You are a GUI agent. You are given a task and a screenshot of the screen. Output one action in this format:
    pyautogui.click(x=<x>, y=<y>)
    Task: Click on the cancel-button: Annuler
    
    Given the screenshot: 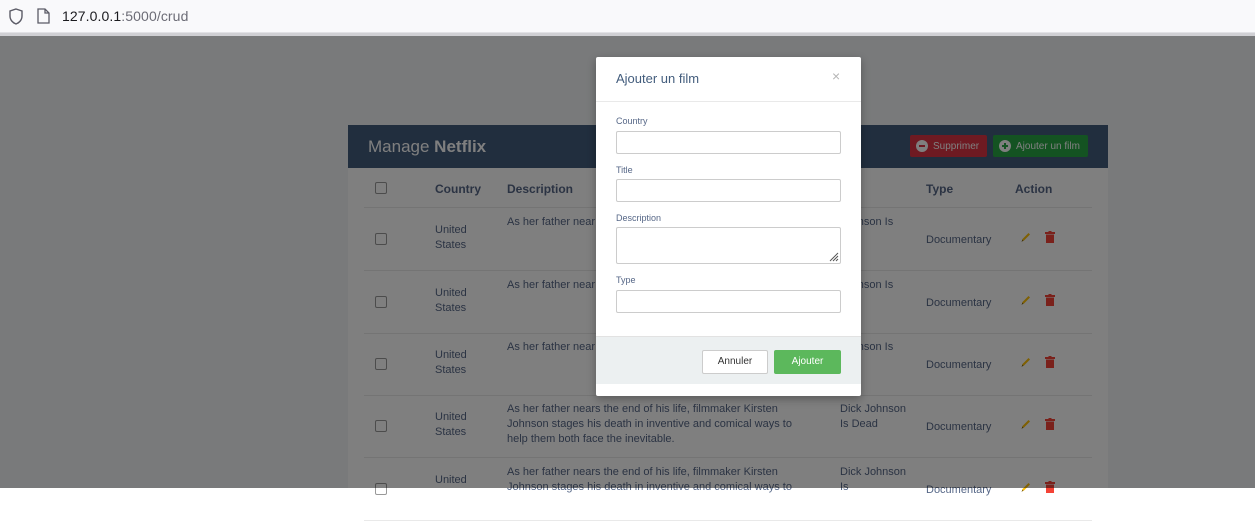 What is the action you would take?
    pyautogui.click(x=735, y=362)
    